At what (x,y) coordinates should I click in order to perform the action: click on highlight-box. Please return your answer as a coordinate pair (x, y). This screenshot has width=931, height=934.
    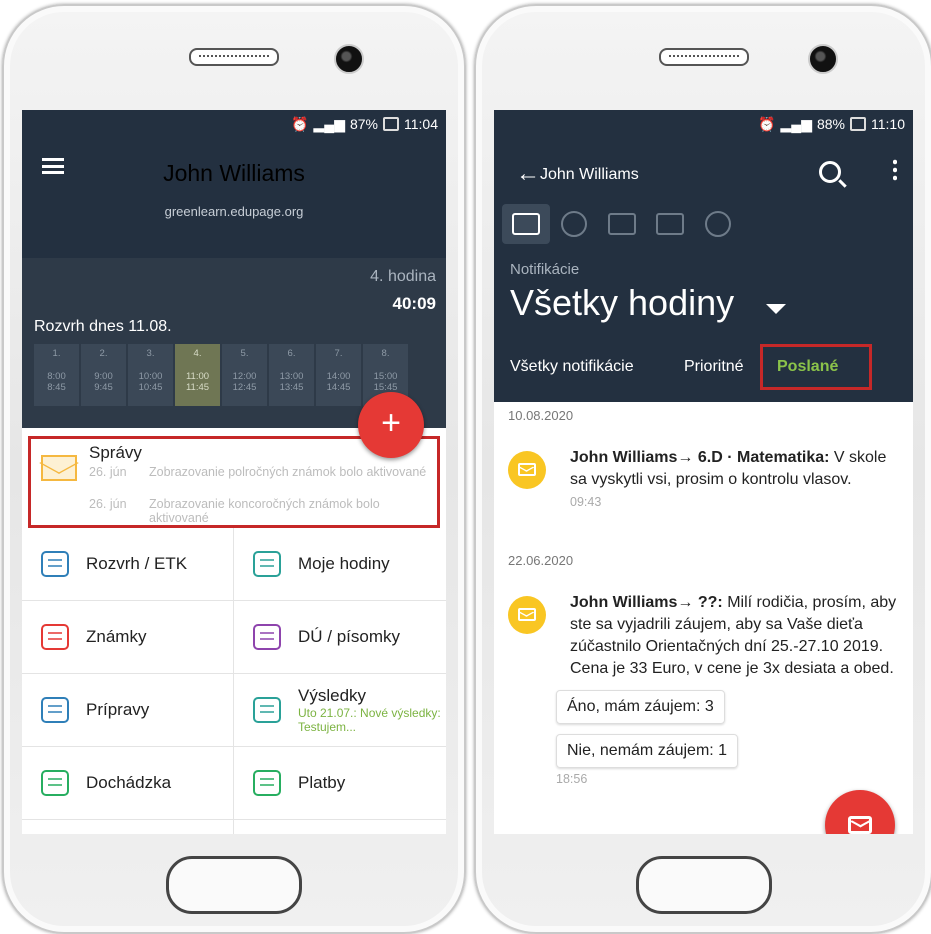
    Looking at the image, I should click on (816, 367).